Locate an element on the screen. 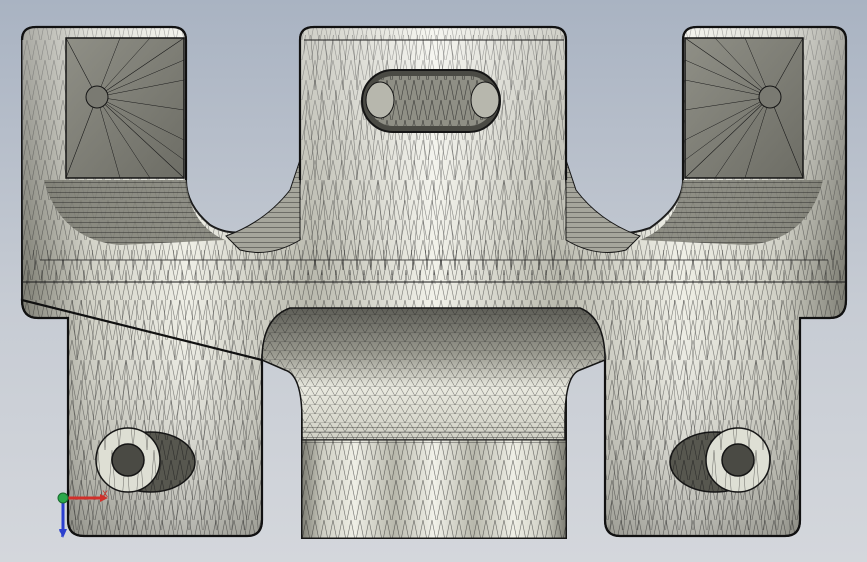 The width and height of the screenshot is (867, 562). reference-triad: X Y is located at coordinates (82, 513).